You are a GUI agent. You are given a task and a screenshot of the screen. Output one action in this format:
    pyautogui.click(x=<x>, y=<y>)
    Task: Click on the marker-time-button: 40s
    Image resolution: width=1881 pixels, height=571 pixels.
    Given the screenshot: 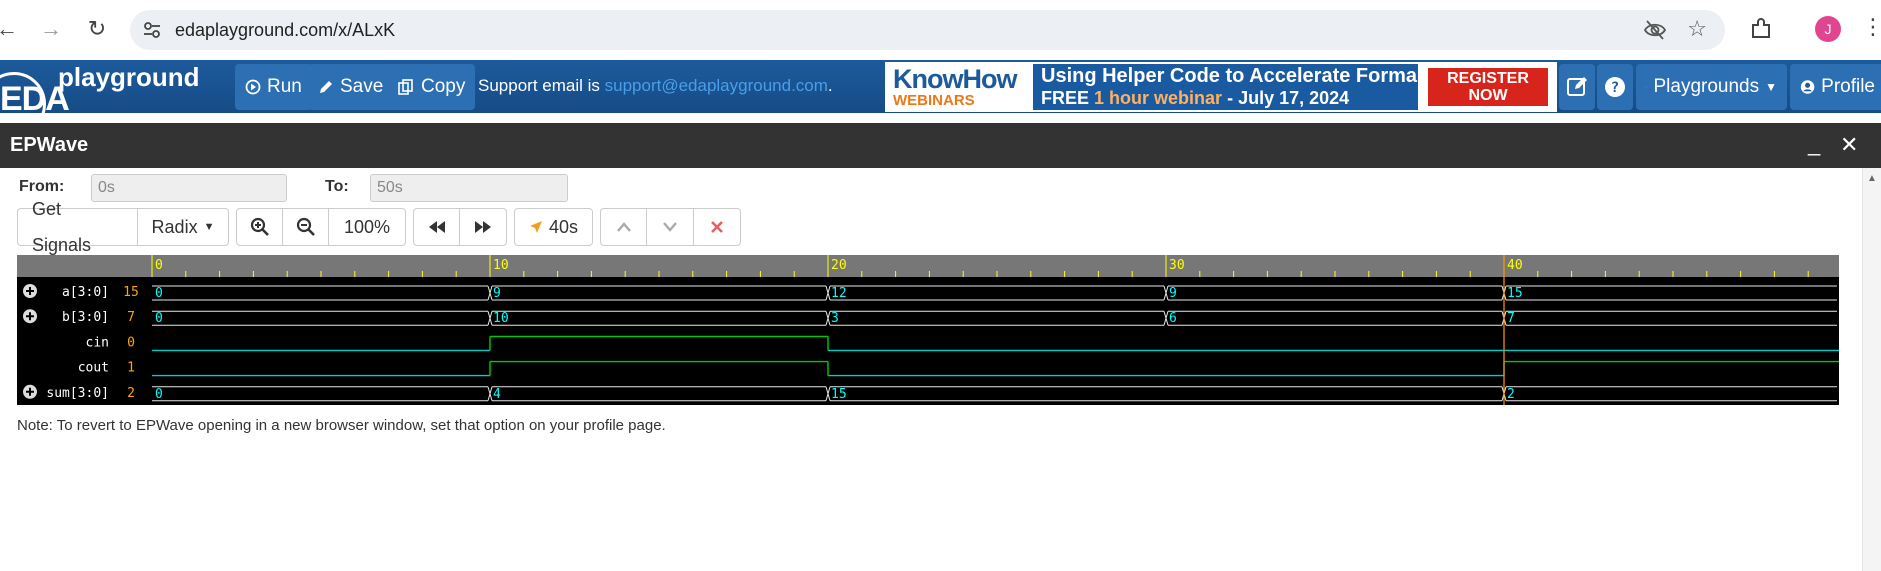 What is the action you would take?
    pyautogui.click(x=553, y=227)
    